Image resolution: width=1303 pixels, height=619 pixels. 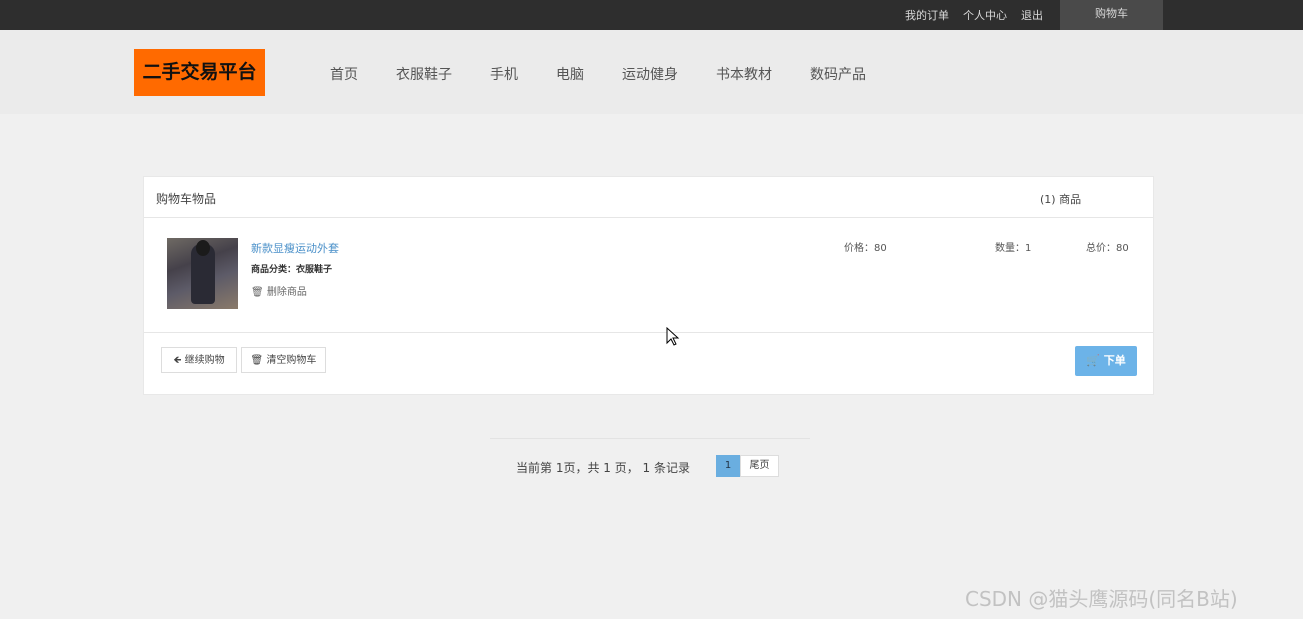 What do you see at coordinates (203, 248) in the screenshot?
I see `product-figure-head` at bounding box center [203, 248].